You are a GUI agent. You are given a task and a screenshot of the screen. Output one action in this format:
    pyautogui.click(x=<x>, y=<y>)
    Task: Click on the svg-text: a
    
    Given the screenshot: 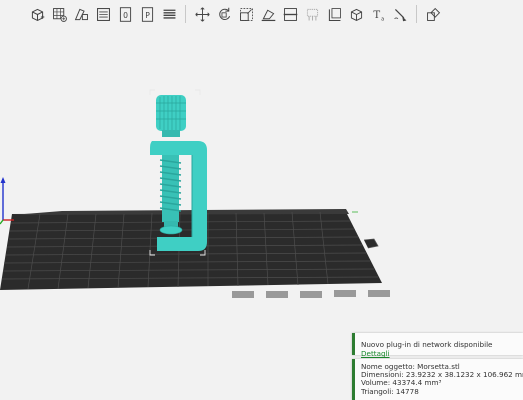 What is the action you would take?
    pyautogui.click(x=382, y=19)
    